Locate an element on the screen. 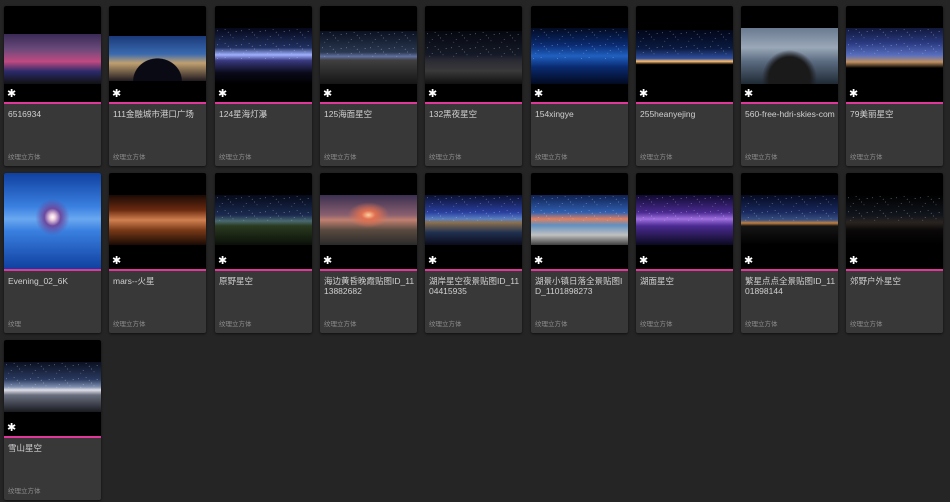 Image resolution: width=950 pixels, height=502 pixels. asset-name: 124星海灯瀑 is located at coordinates (243, 114).